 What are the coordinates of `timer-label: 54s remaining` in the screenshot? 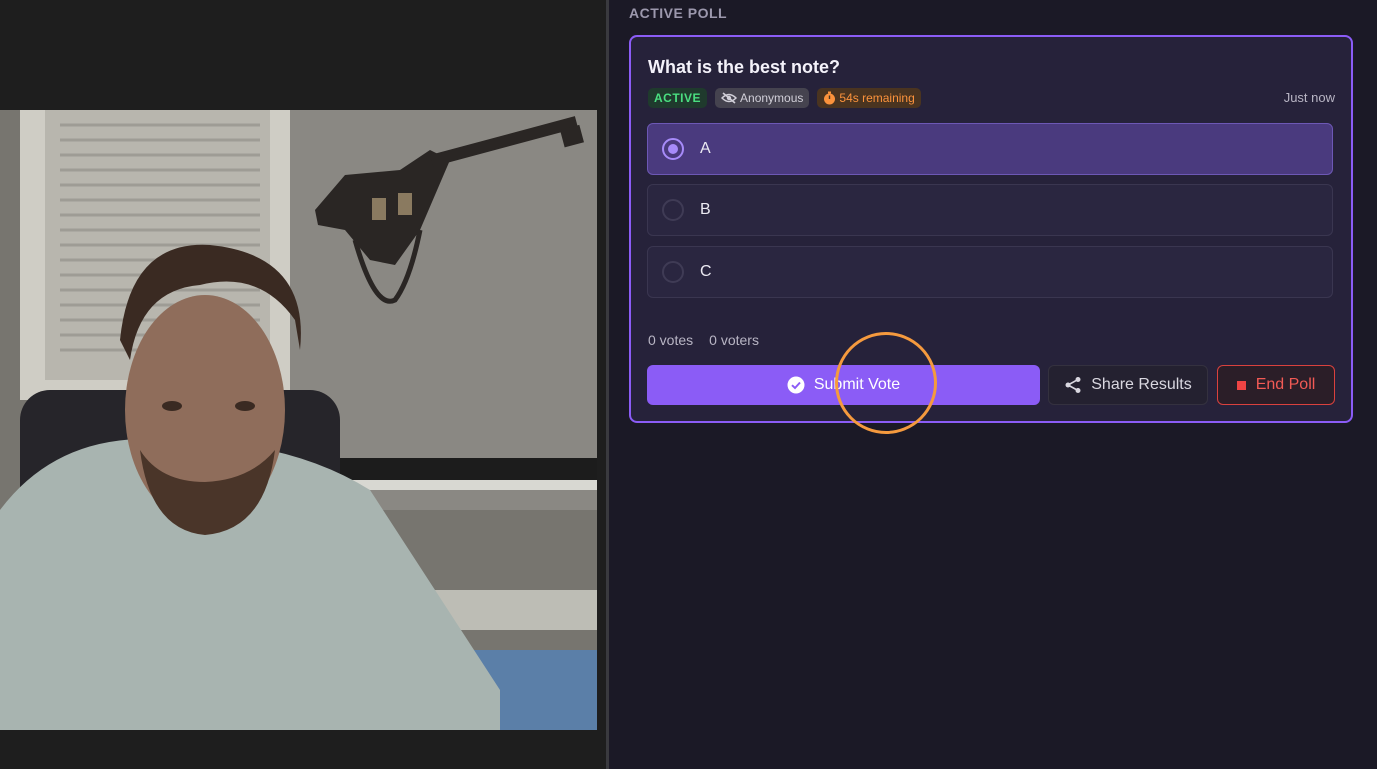 It's located at (877, 98).